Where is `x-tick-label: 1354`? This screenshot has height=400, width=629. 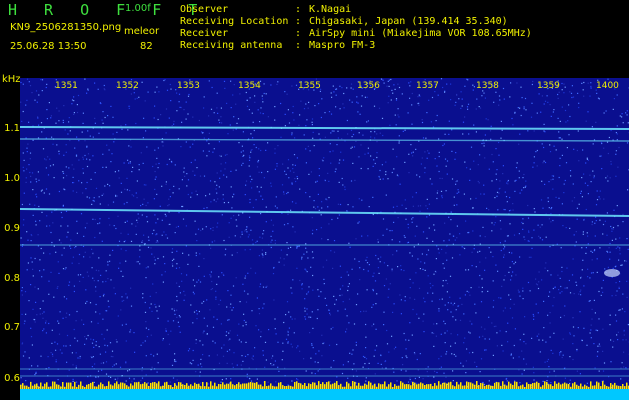 x-tick-label: 1354 is located at coordinates (249, 86).